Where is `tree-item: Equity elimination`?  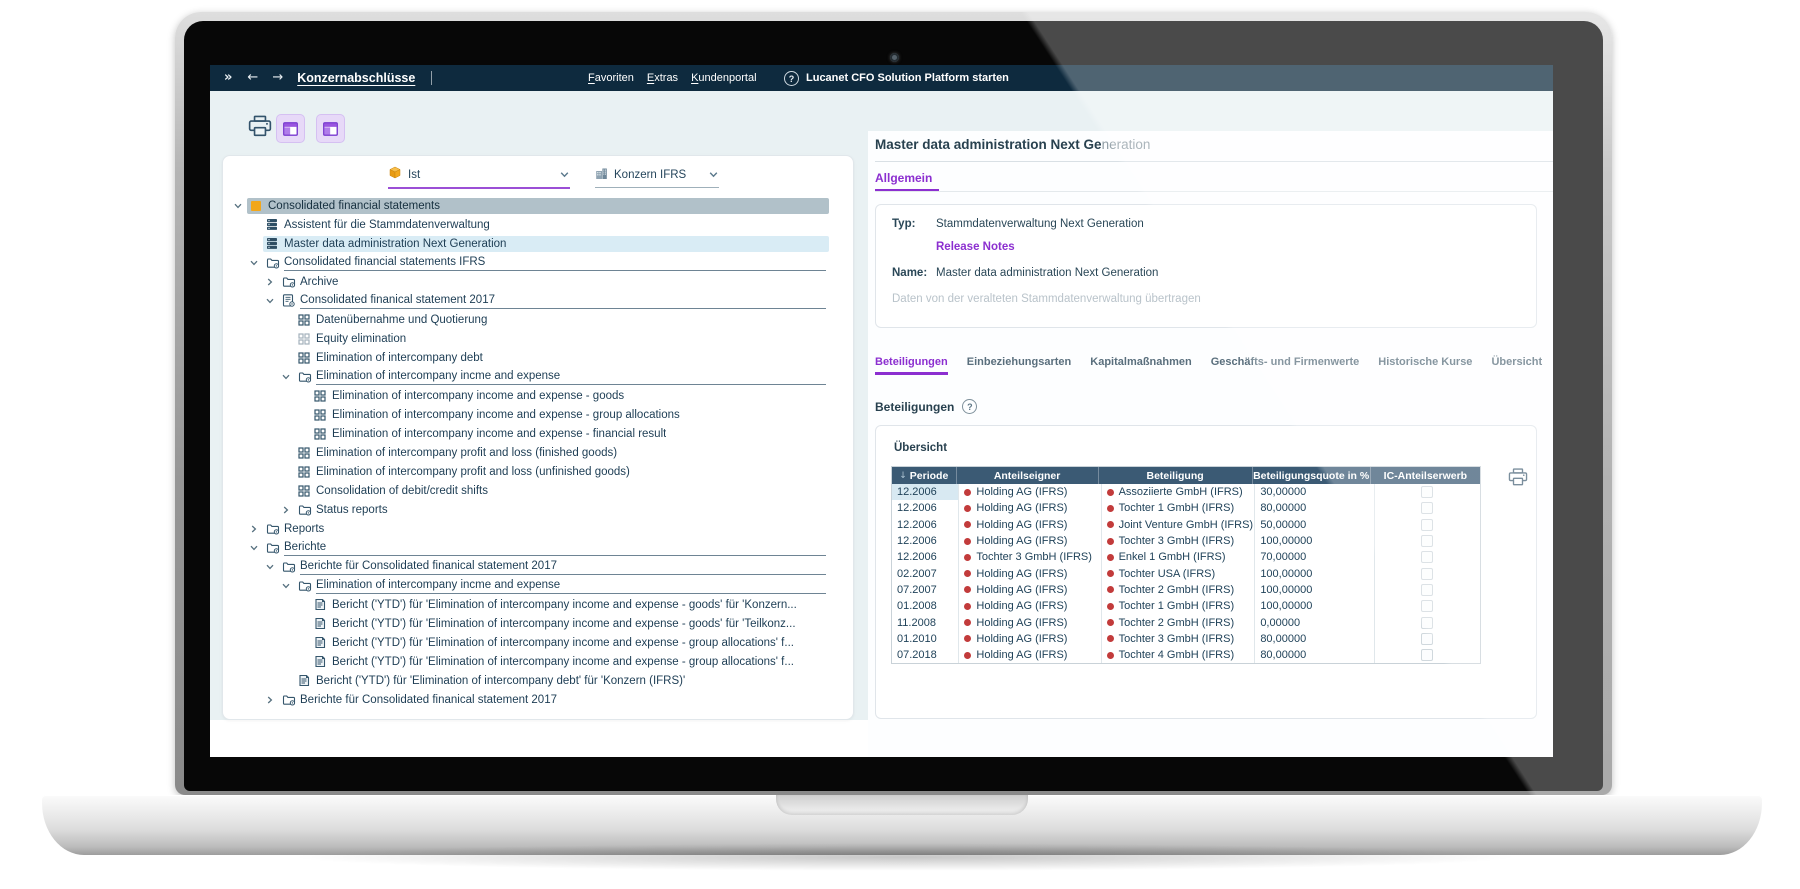 tree-item: Equity elimination is located at coordinates (537, 338).